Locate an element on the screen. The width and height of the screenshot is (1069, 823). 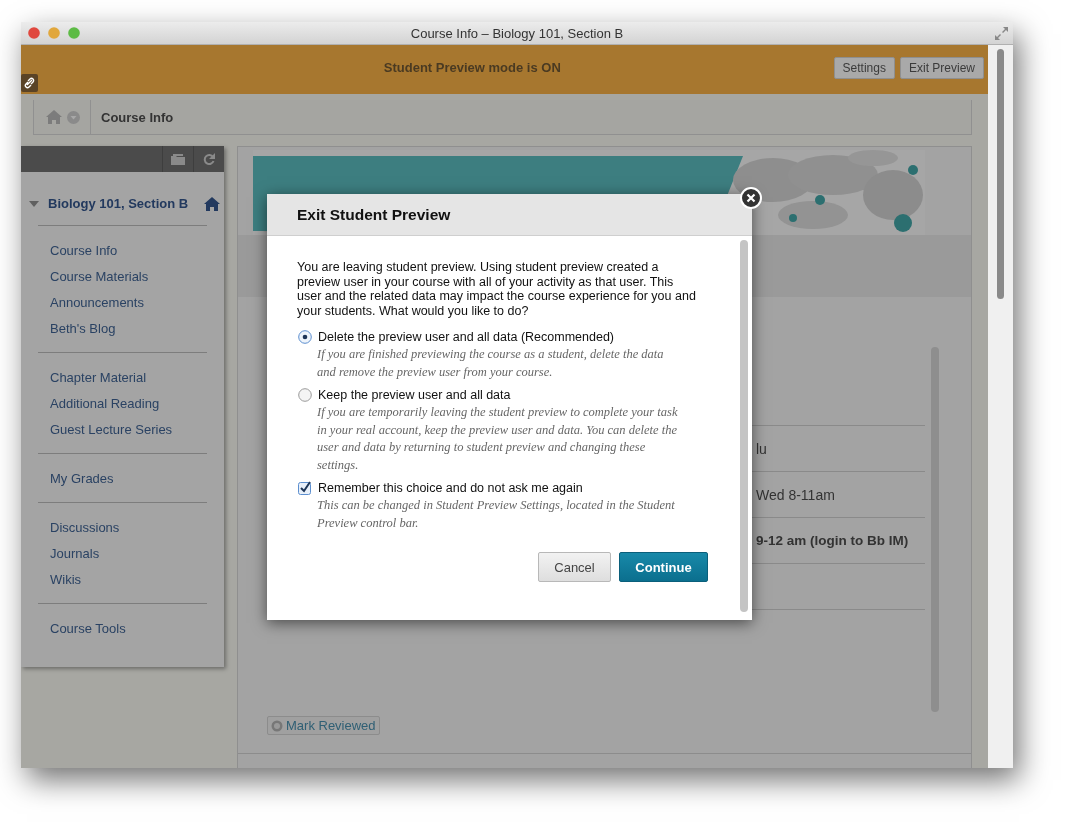
course-menu-link: Journals is located at coordinates (69, 554).